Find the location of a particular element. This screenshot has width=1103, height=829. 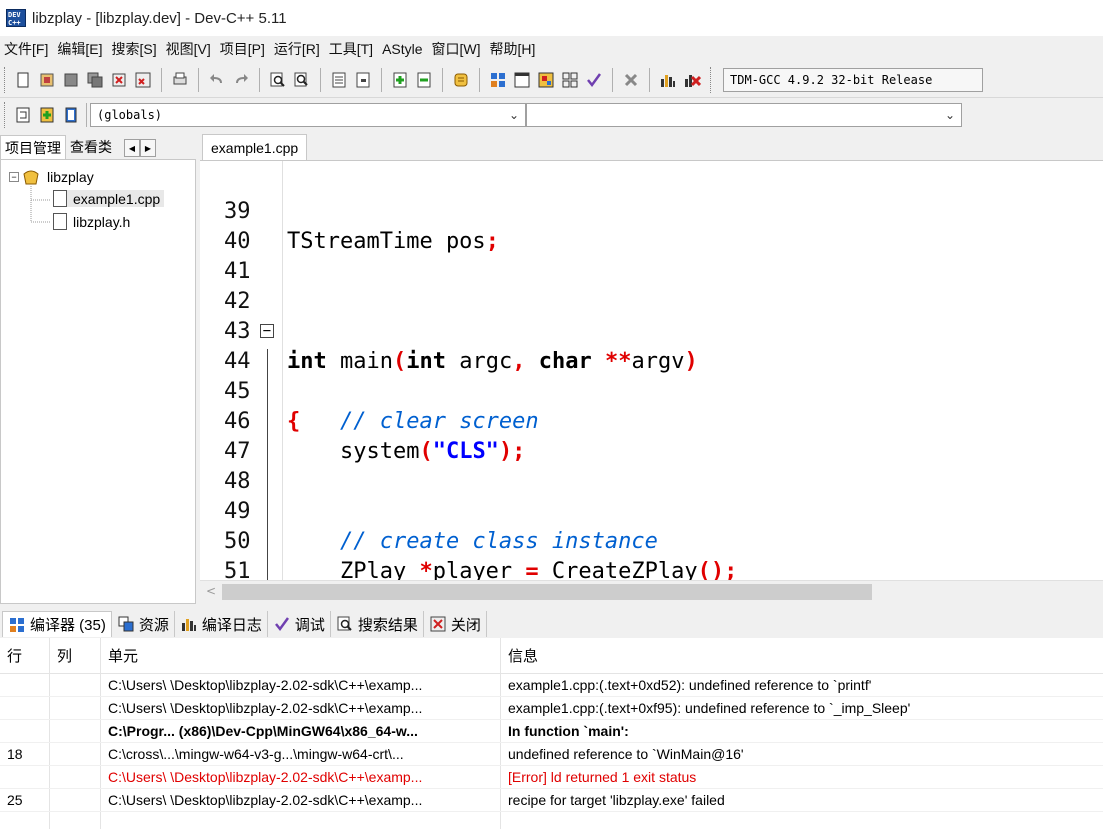

open-button is located at coordinates (47, 80).